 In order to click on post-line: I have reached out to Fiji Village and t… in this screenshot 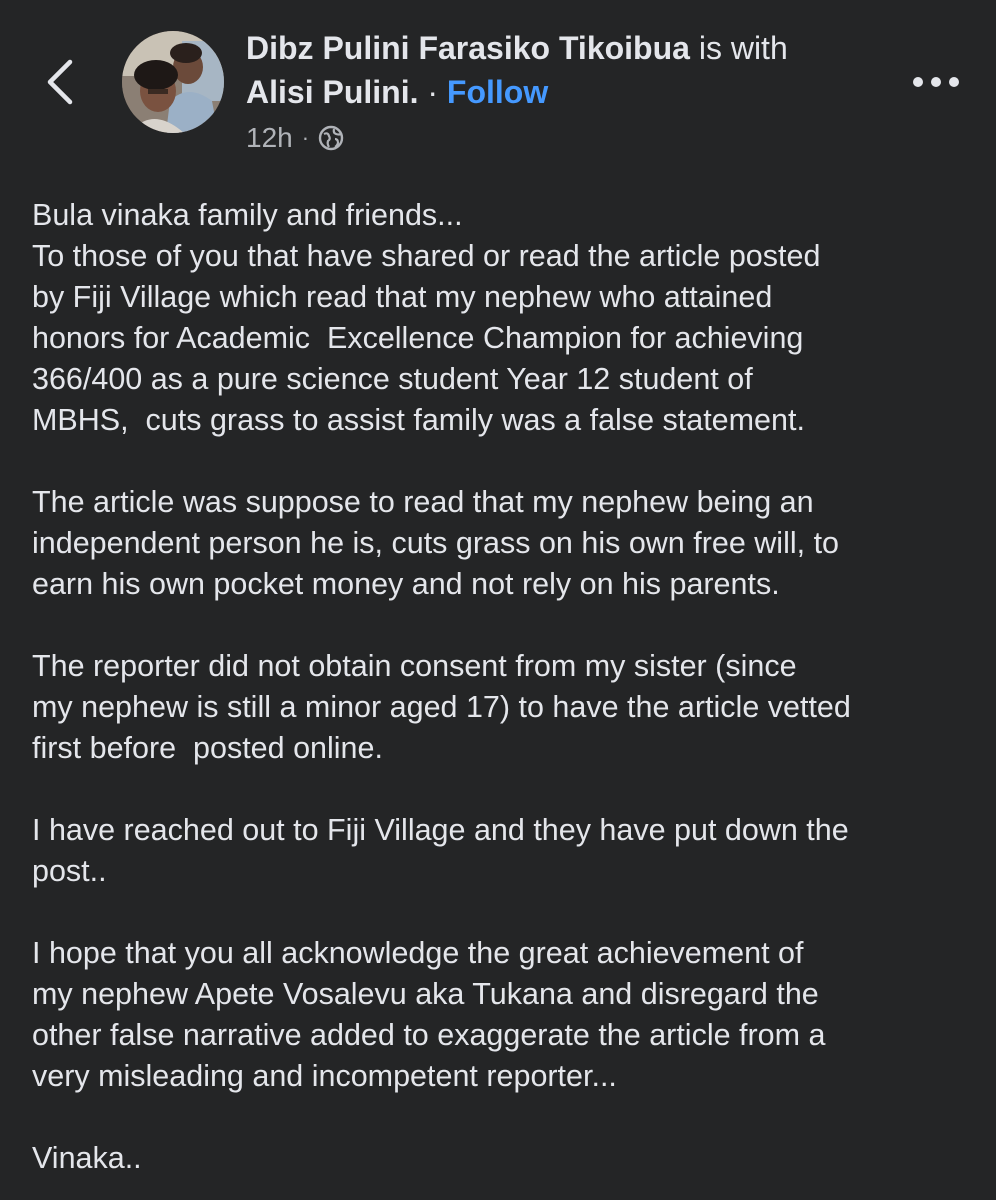, I will do `click(440, 830)`.